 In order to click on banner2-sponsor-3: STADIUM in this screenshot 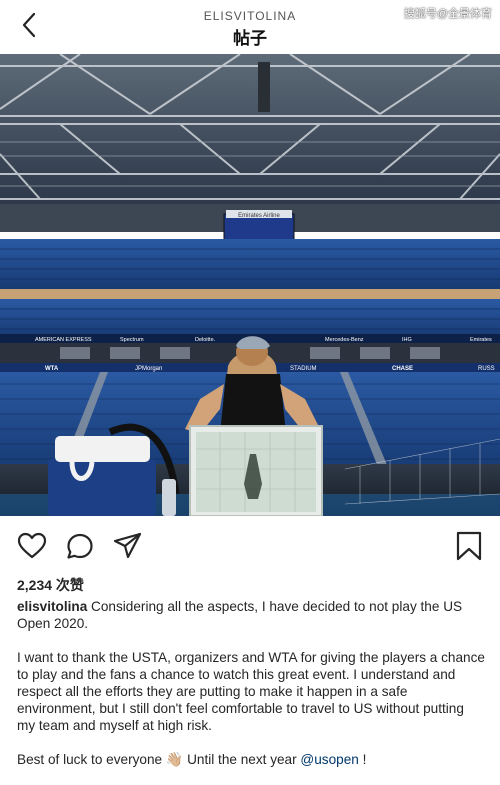, I will do `click(303, 369)`.